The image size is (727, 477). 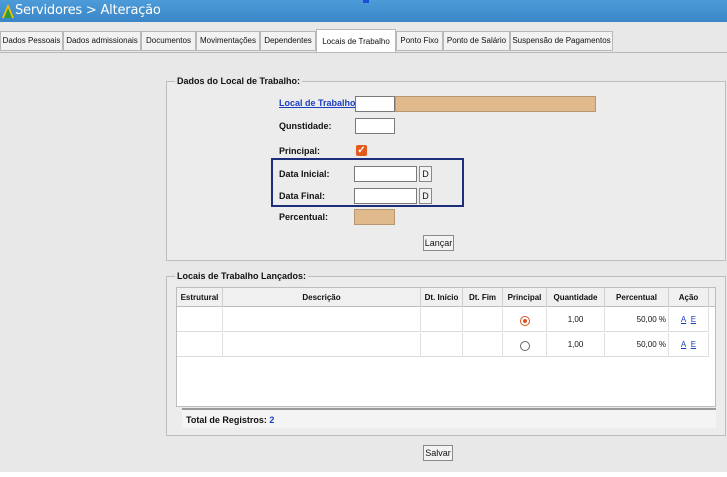 I want to click on data-final-input, so click(x=385, y=196).